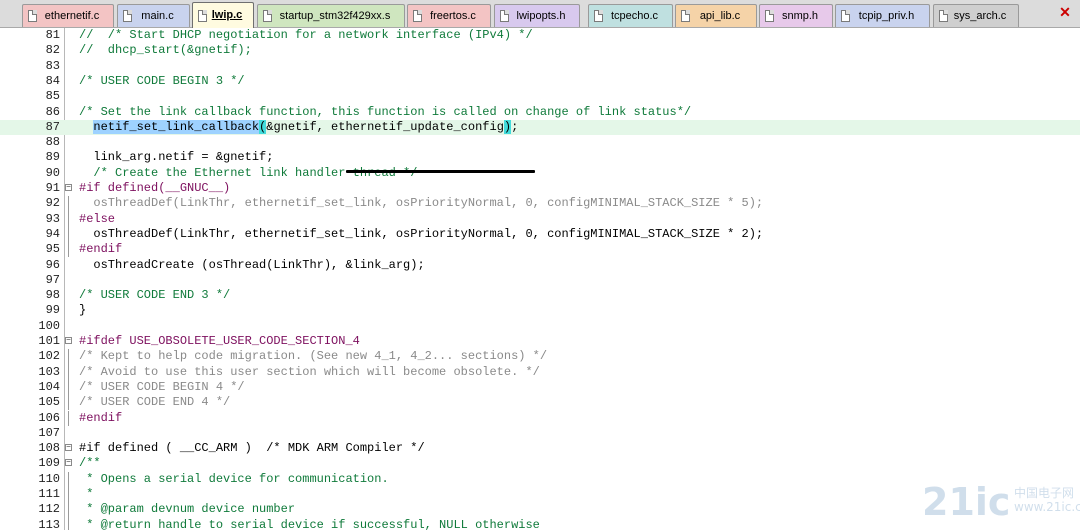  I want to click on line-number: 102, so click(49, 356).